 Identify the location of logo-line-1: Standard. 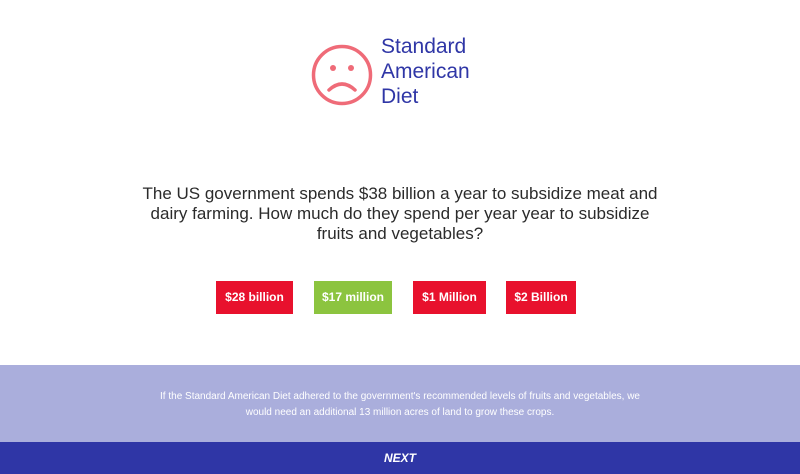
(424, 46).